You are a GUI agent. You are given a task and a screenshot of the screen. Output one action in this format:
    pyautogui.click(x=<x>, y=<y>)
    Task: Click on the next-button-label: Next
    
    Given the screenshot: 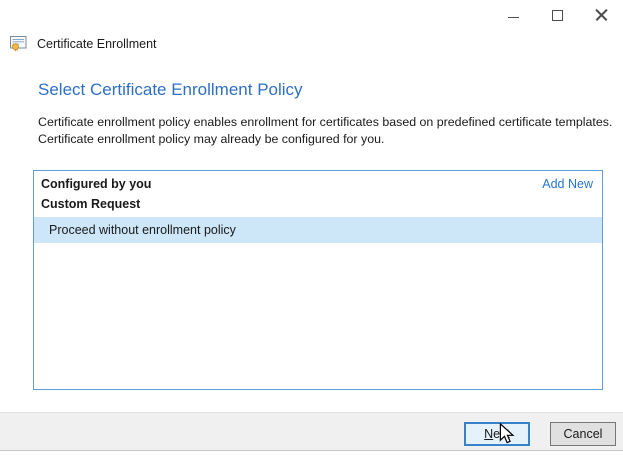 What is the action you would take?
    pyautogui.click(x=497, y=434)
    